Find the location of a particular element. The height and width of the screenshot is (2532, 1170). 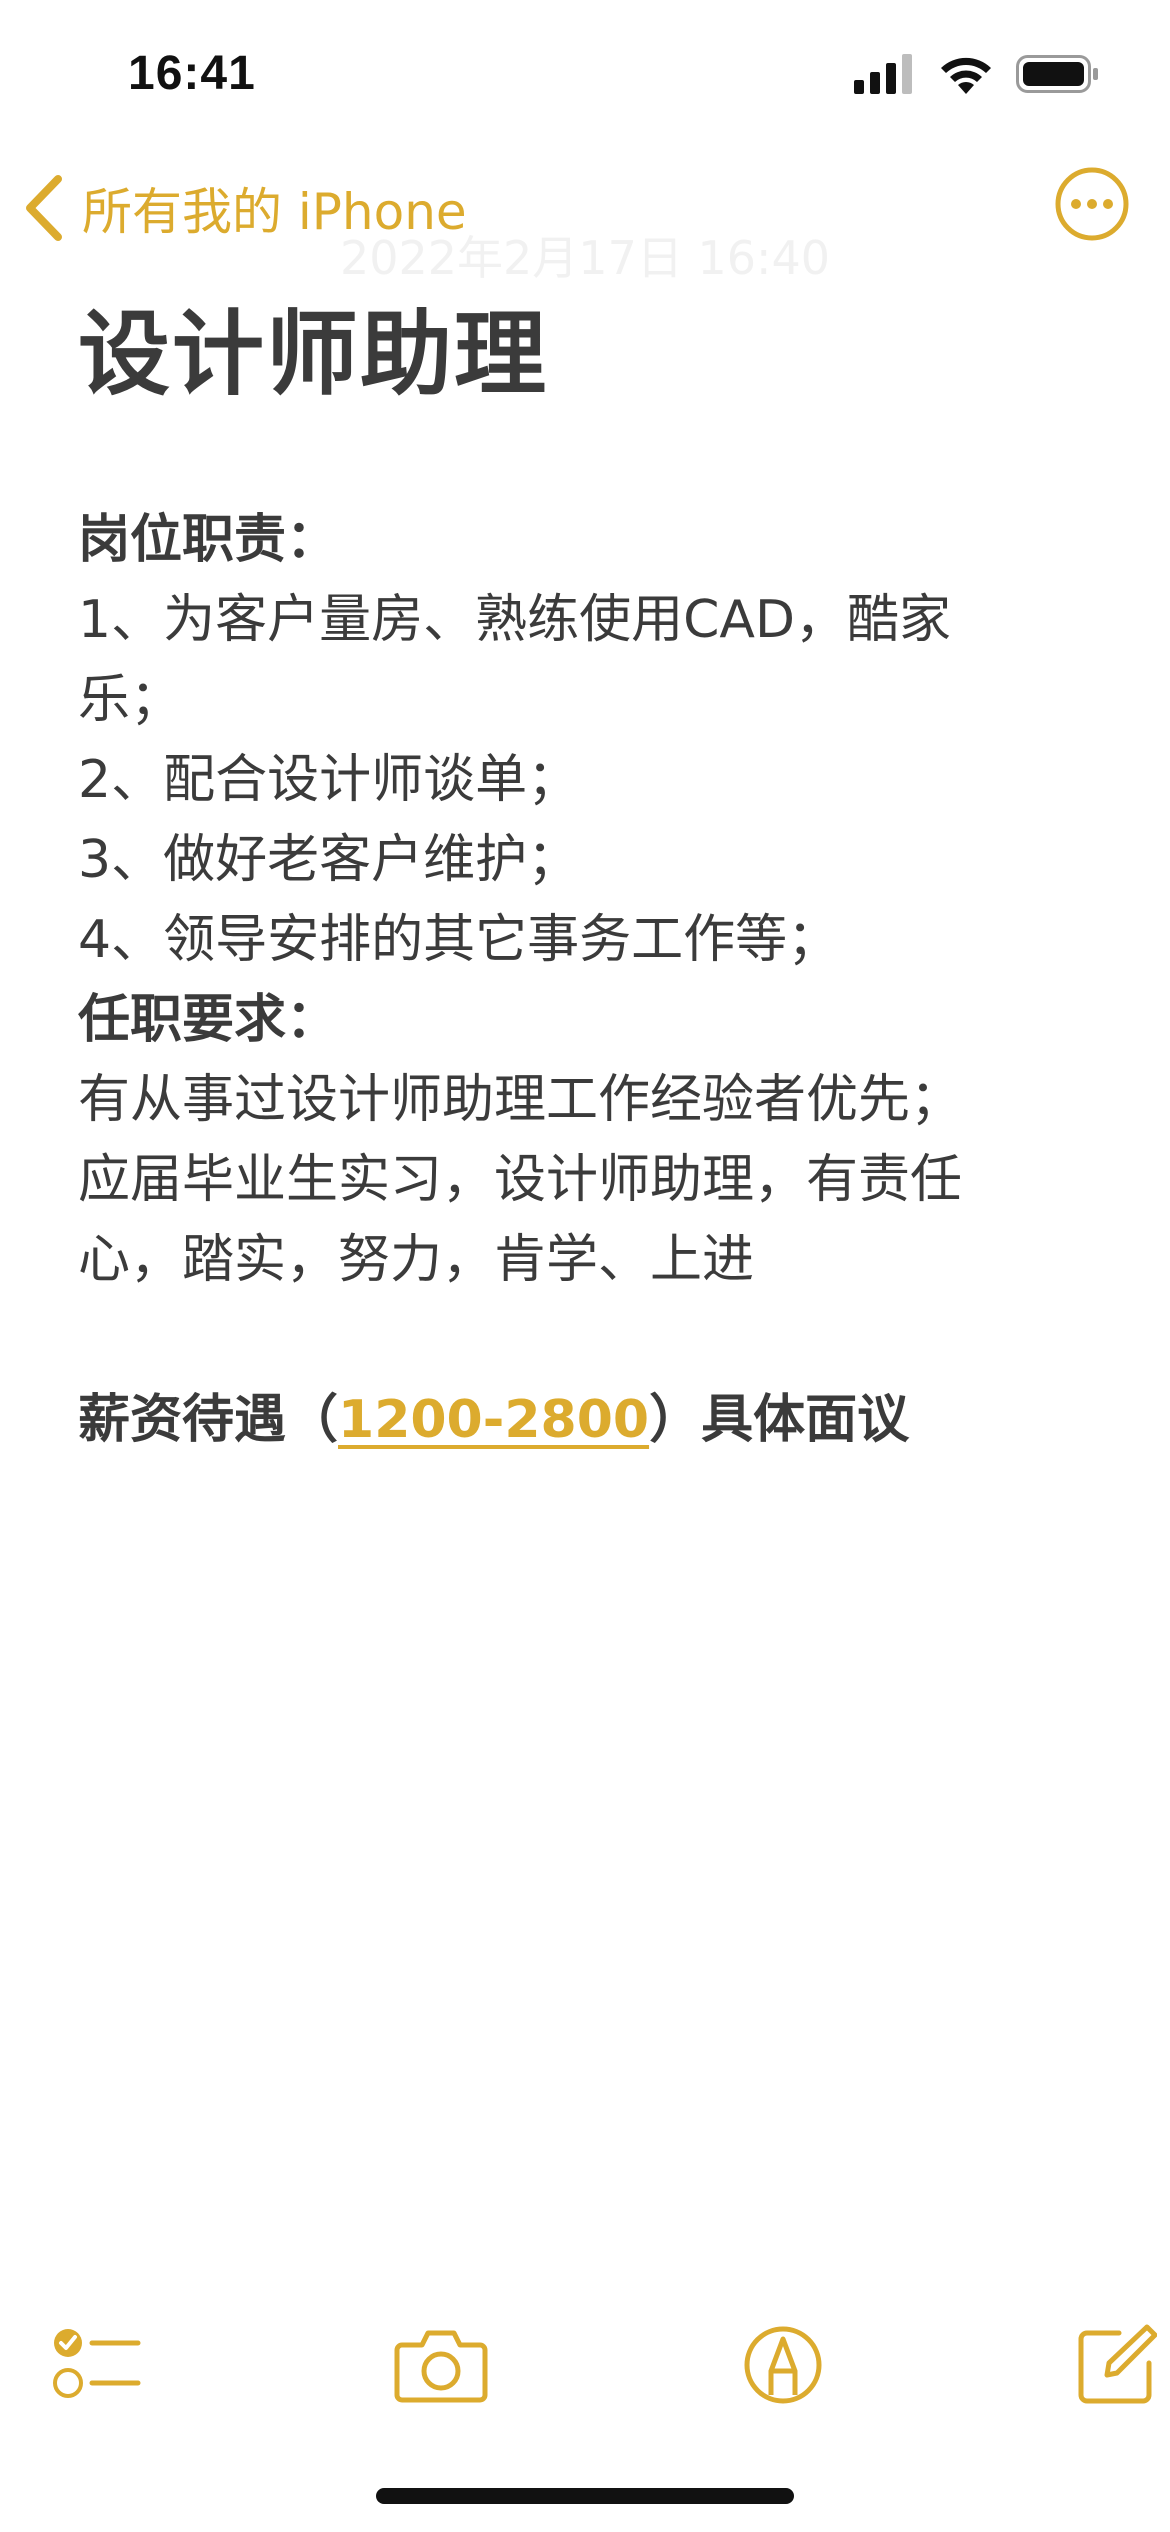

checklist-button is located at coordinates (97, 2365).